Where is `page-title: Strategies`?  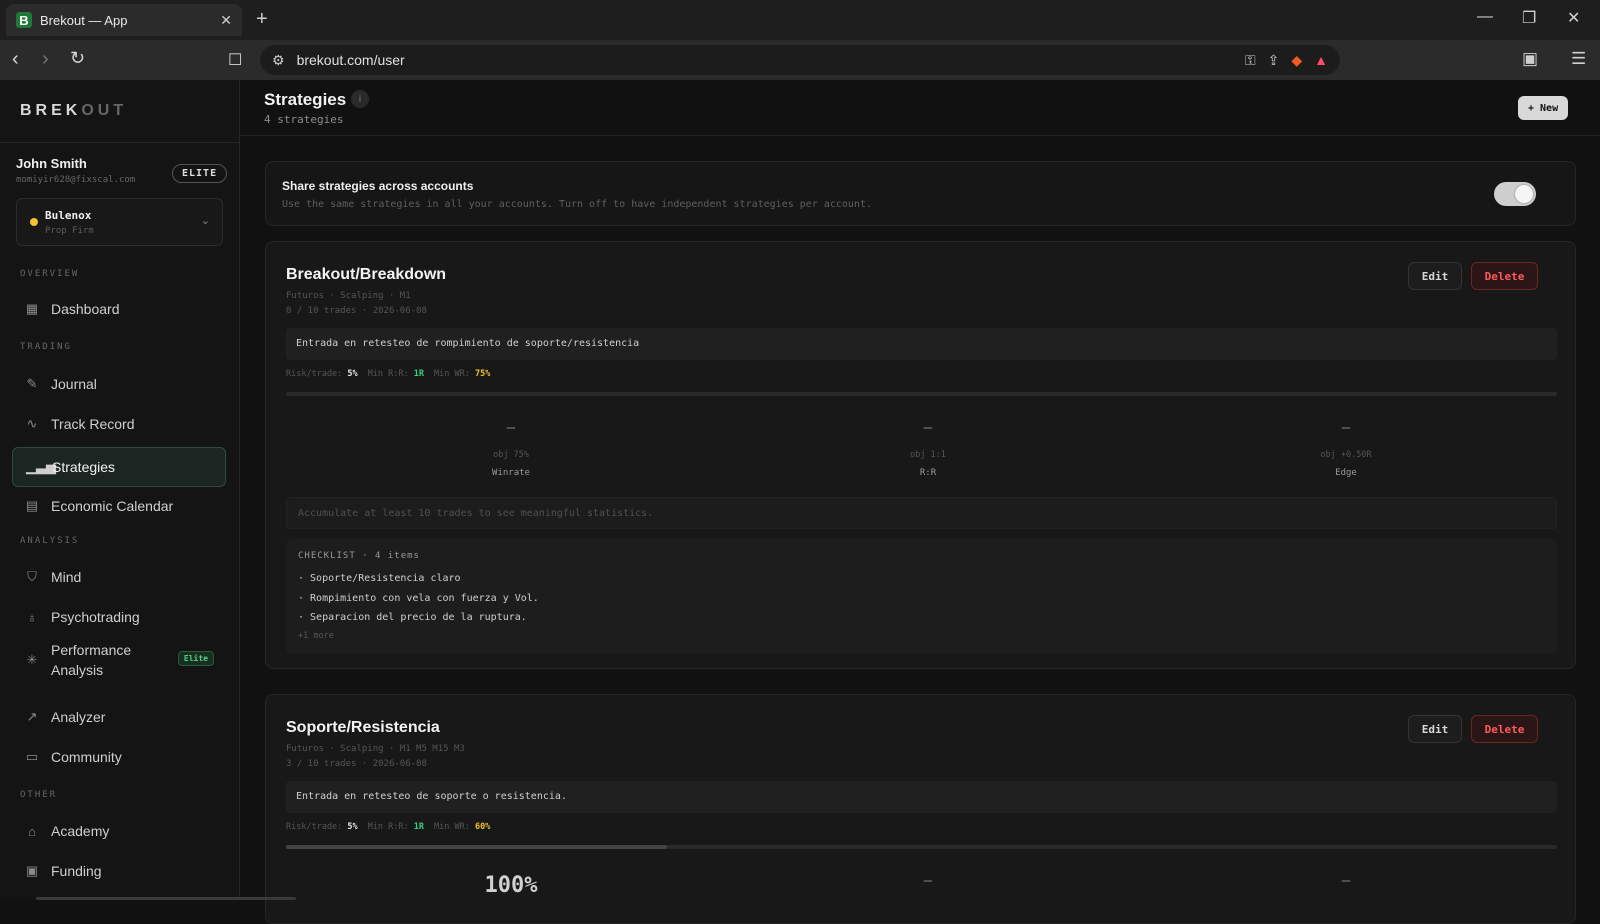 page-title: Strategies is located at coordinates (305, 99).